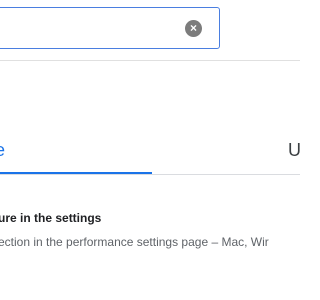 The height and width of the screenshot is (300, 320). What do you see at coordinates (150, 174) in the screenshot?
I see `tabs-divider` at bounding box center [150, 174].